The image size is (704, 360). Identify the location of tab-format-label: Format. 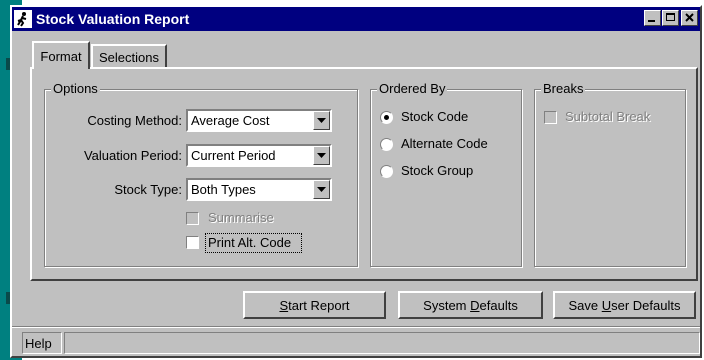
(61, 56).